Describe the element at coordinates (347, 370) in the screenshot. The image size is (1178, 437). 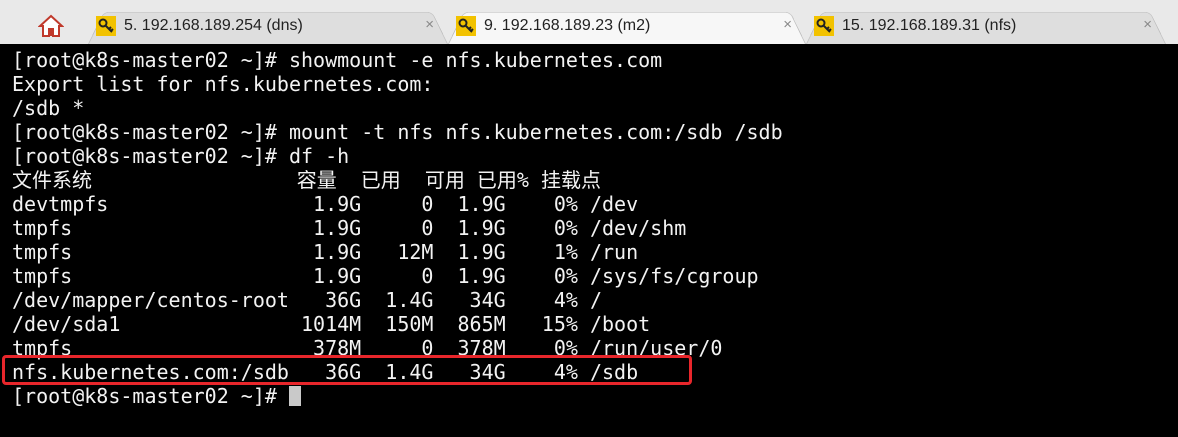
I see `highlight-box` at that location.